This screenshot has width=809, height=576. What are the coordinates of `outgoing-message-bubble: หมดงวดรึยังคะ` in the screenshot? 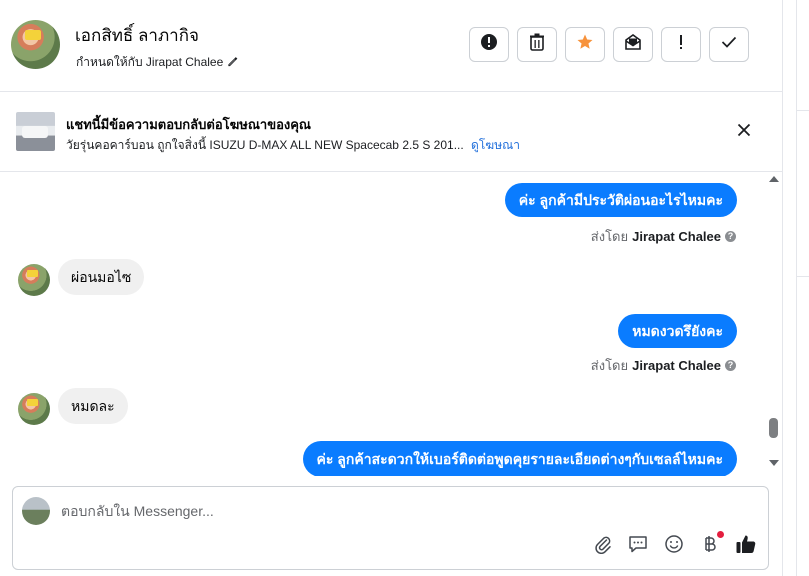 It's located at (677, 331).